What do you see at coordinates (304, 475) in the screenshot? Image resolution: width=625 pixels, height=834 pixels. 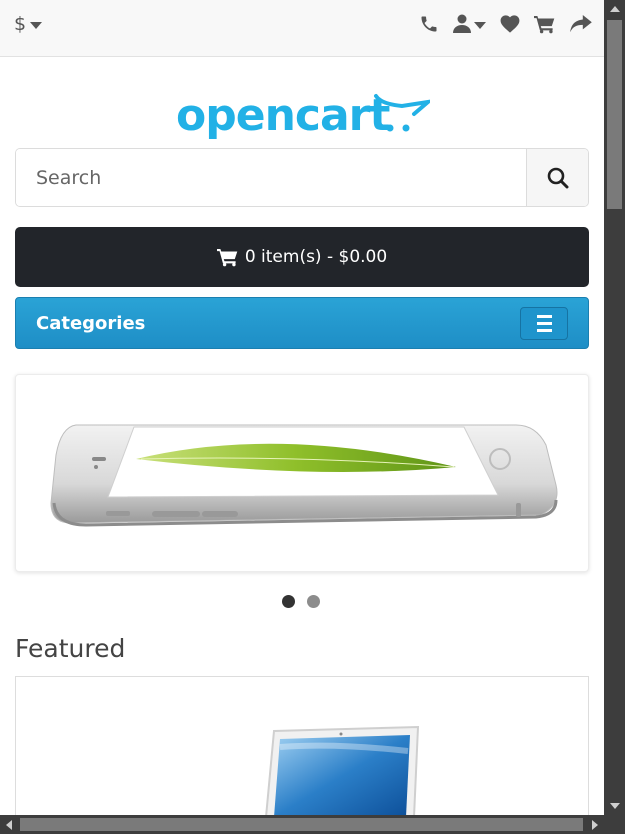 I see `iphone-banner-image` at bounding box center [304, 475].